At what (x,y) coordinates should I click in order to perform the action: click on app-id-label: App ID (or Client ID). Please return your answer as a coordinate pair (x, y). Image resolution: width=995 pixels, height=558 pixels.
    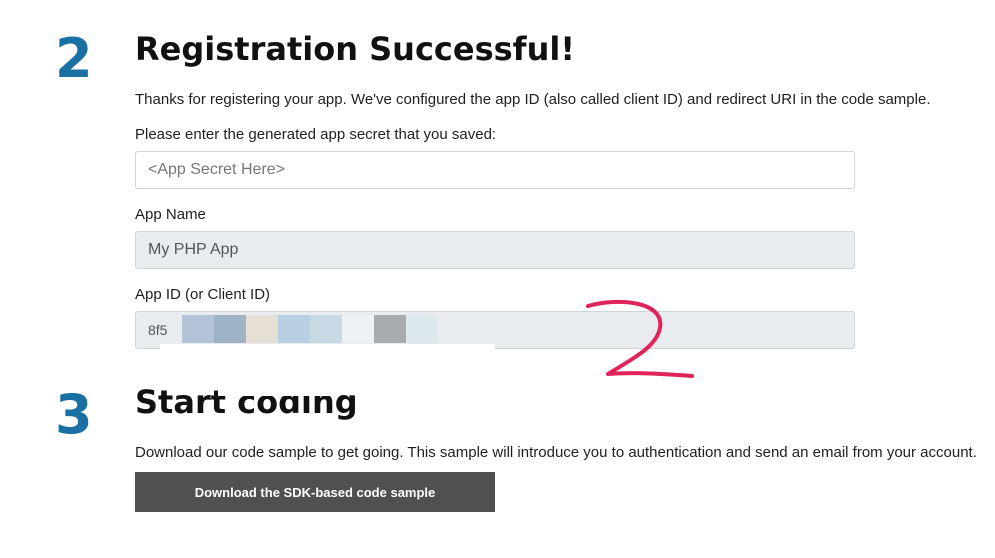
    Looking at the image, I should click on (203, 294).